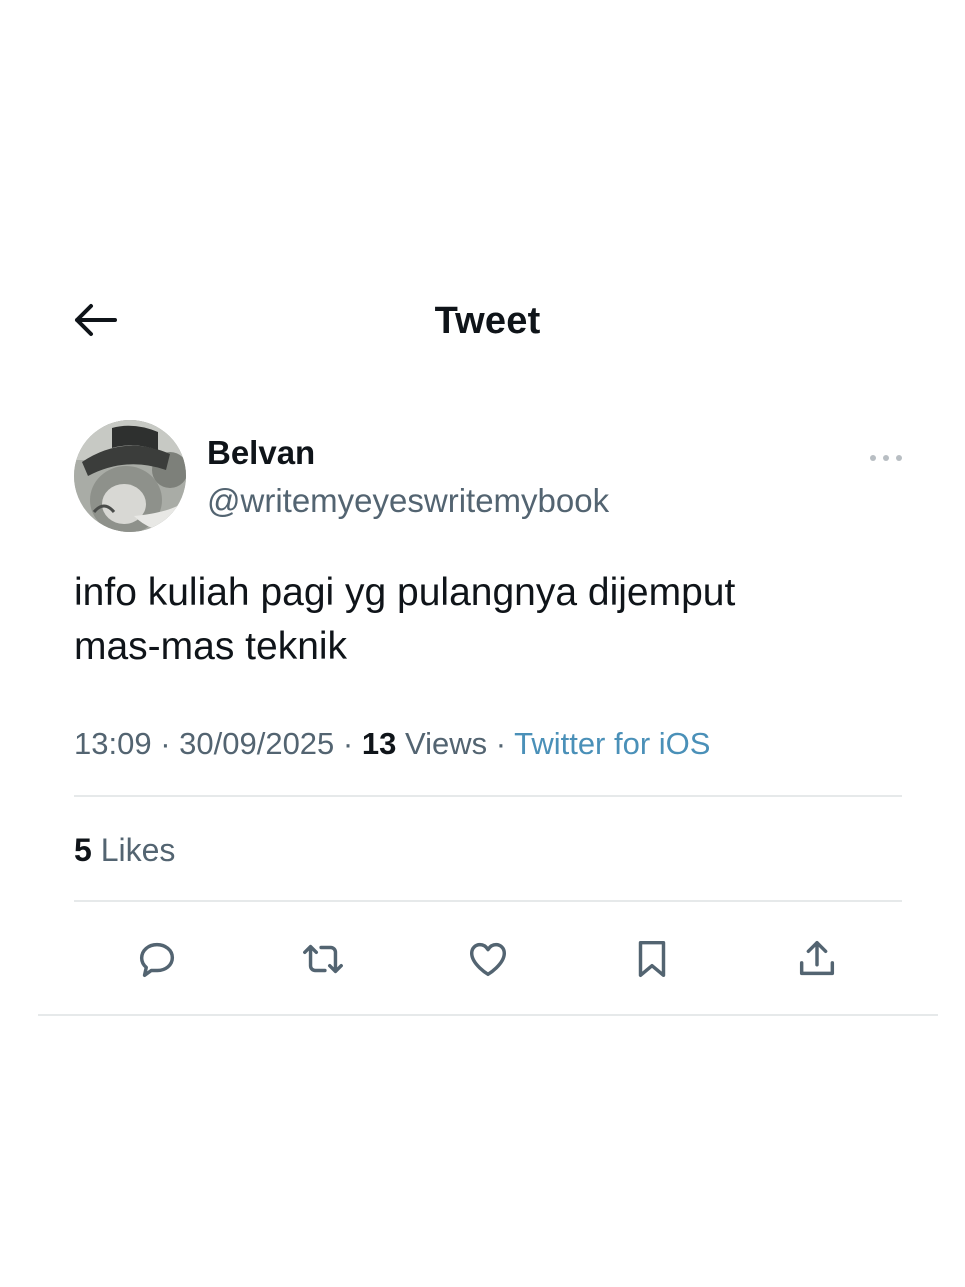 Image resolution: width=965 pixels, height=1287 pixels. I want to click on like-button, so click(488, 961).